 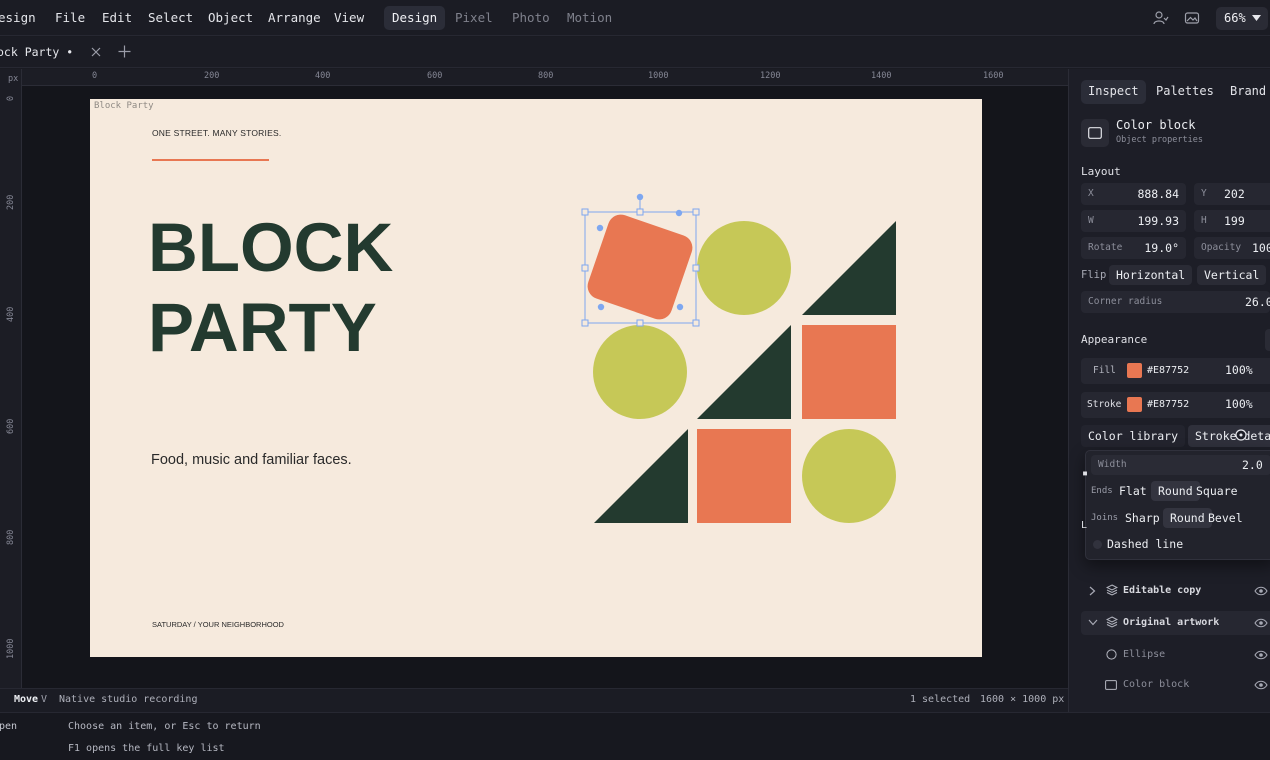 What do you see at coordinates (1142, 518) in the screenshot?
I see `joins-sharp-option: Sharp` at bounding box center [1142, 518].